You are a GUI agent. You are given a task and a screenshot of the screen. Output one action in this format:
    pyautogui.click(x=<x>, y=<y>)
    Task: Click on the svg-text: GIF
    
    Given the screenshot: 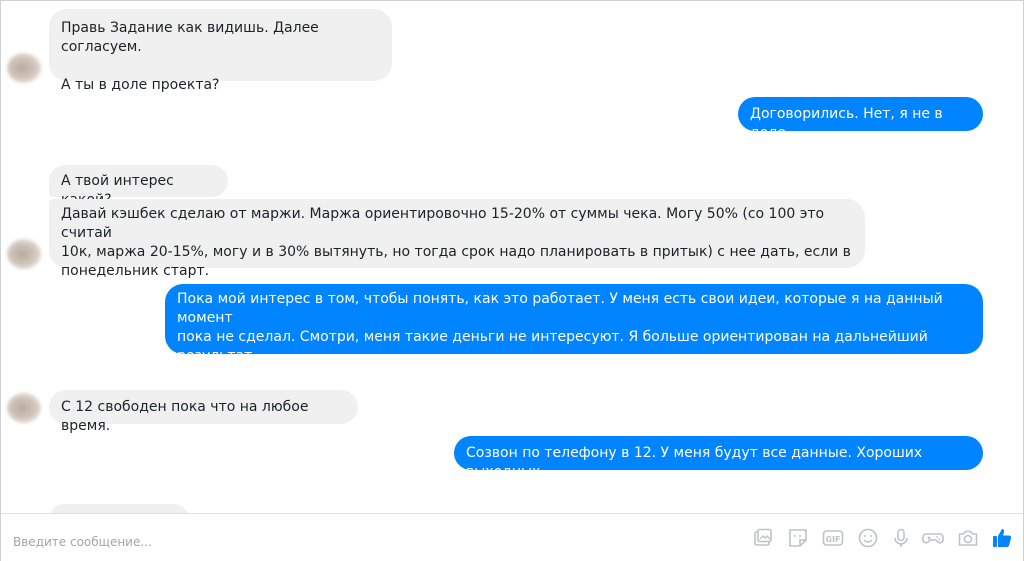 What is the action you would take?
    pyautogui.click(x=832, y=539)
    